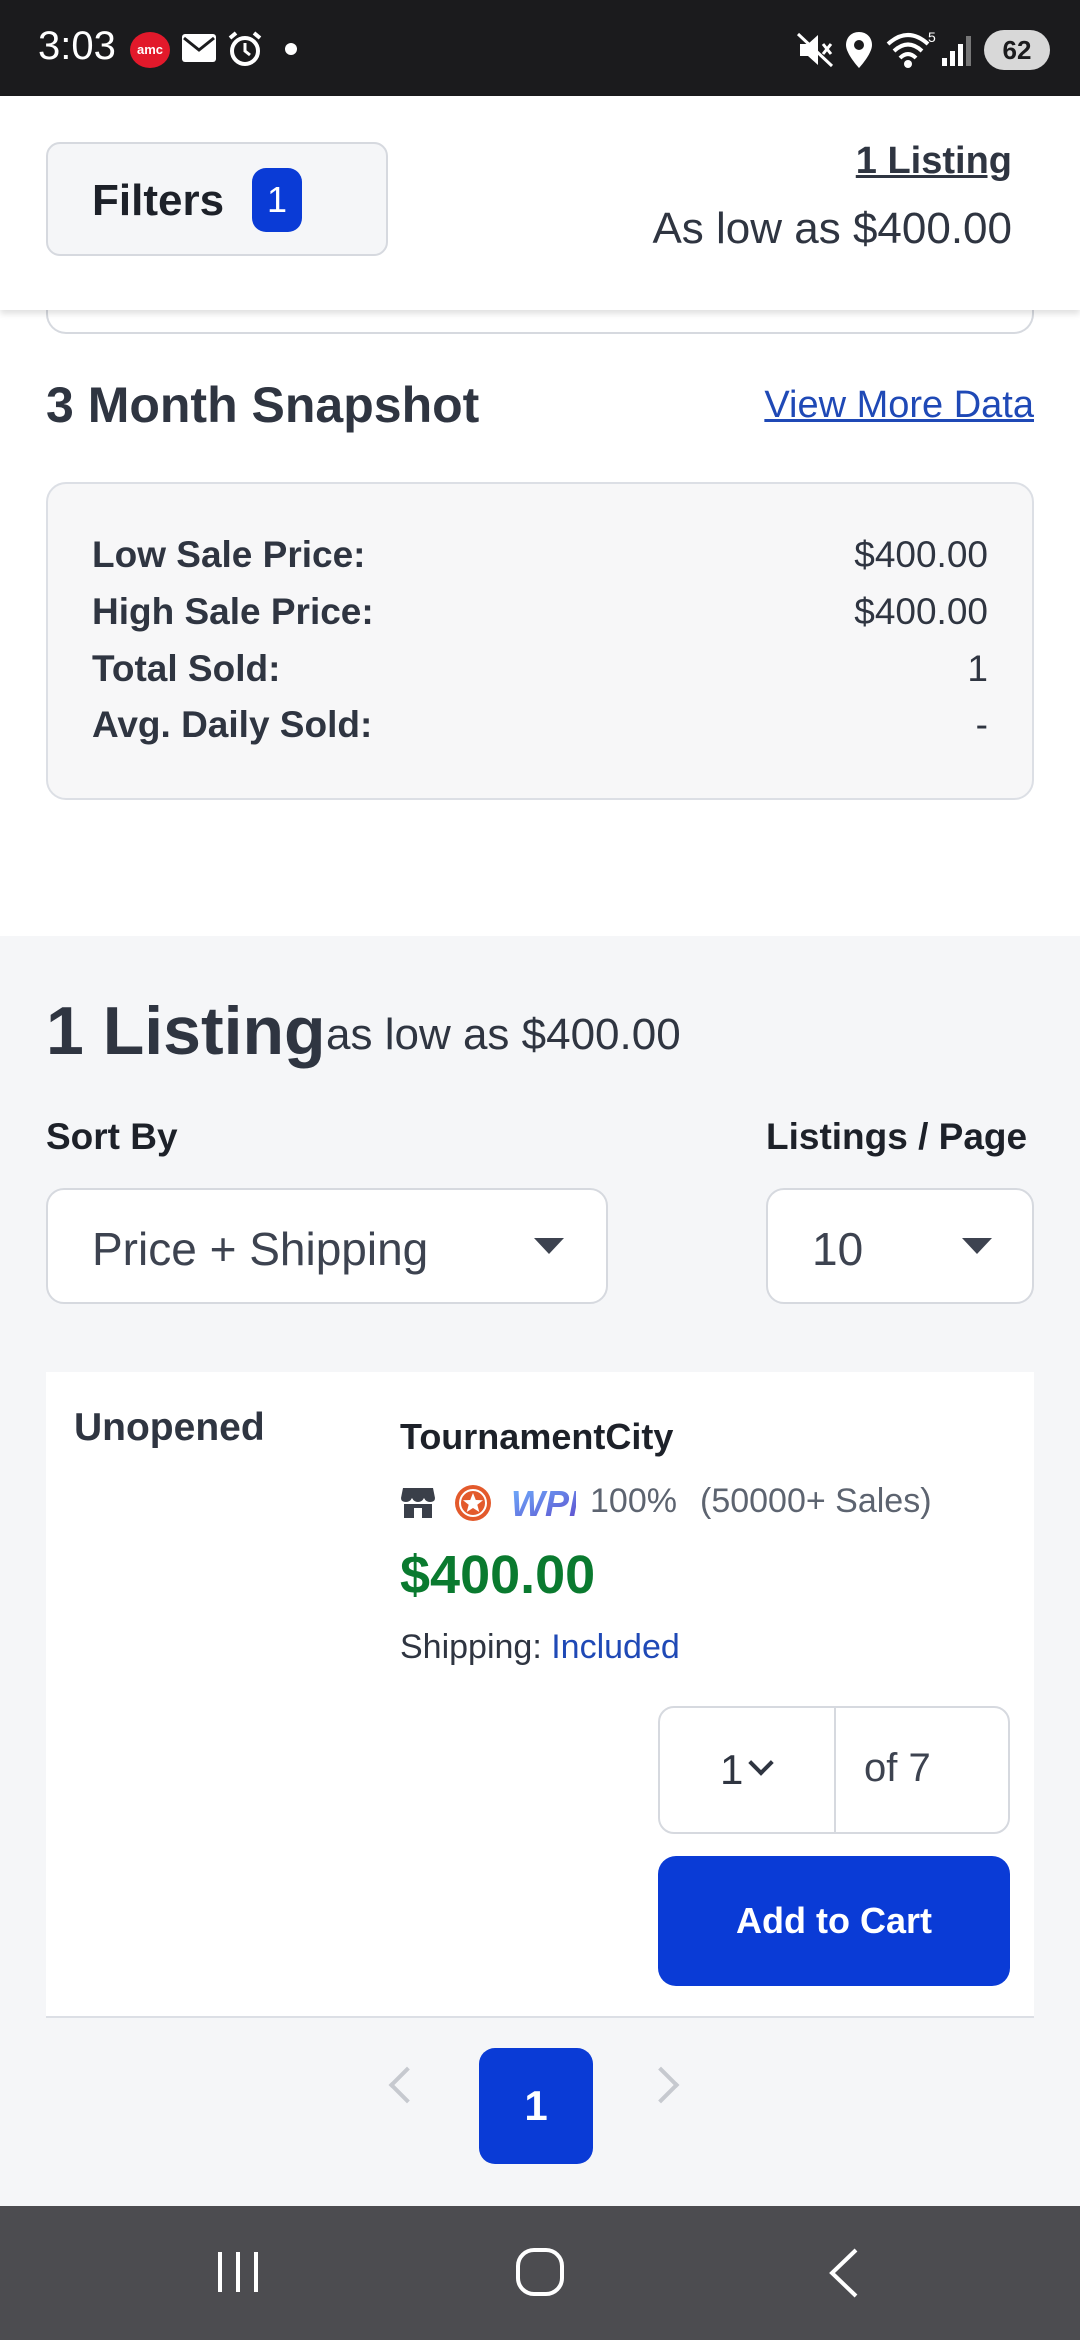 The height and width of the screenshot is (2340, 1080). I want to click on back-icon, so click(844, 2273).